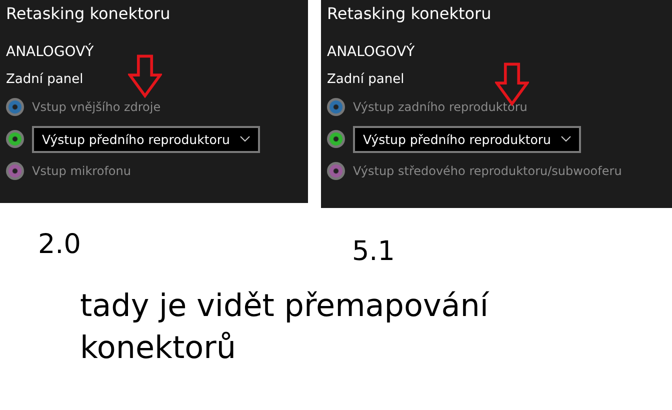 Image resolution: width=672 pixels, height=410 pixels. What do you see at coordinates (145, 76) in the screenshot?
I see `down-arrow-icon` at bounding box center [145, 76].